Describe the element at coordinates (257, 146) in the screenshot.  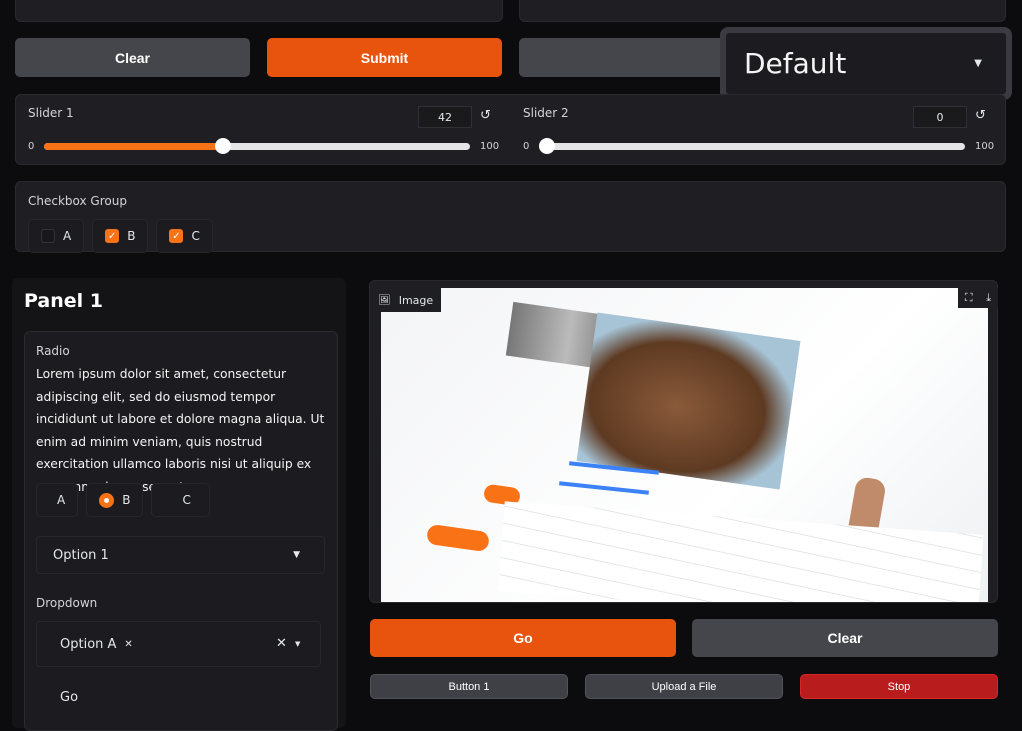
I see `slider1` at that location.